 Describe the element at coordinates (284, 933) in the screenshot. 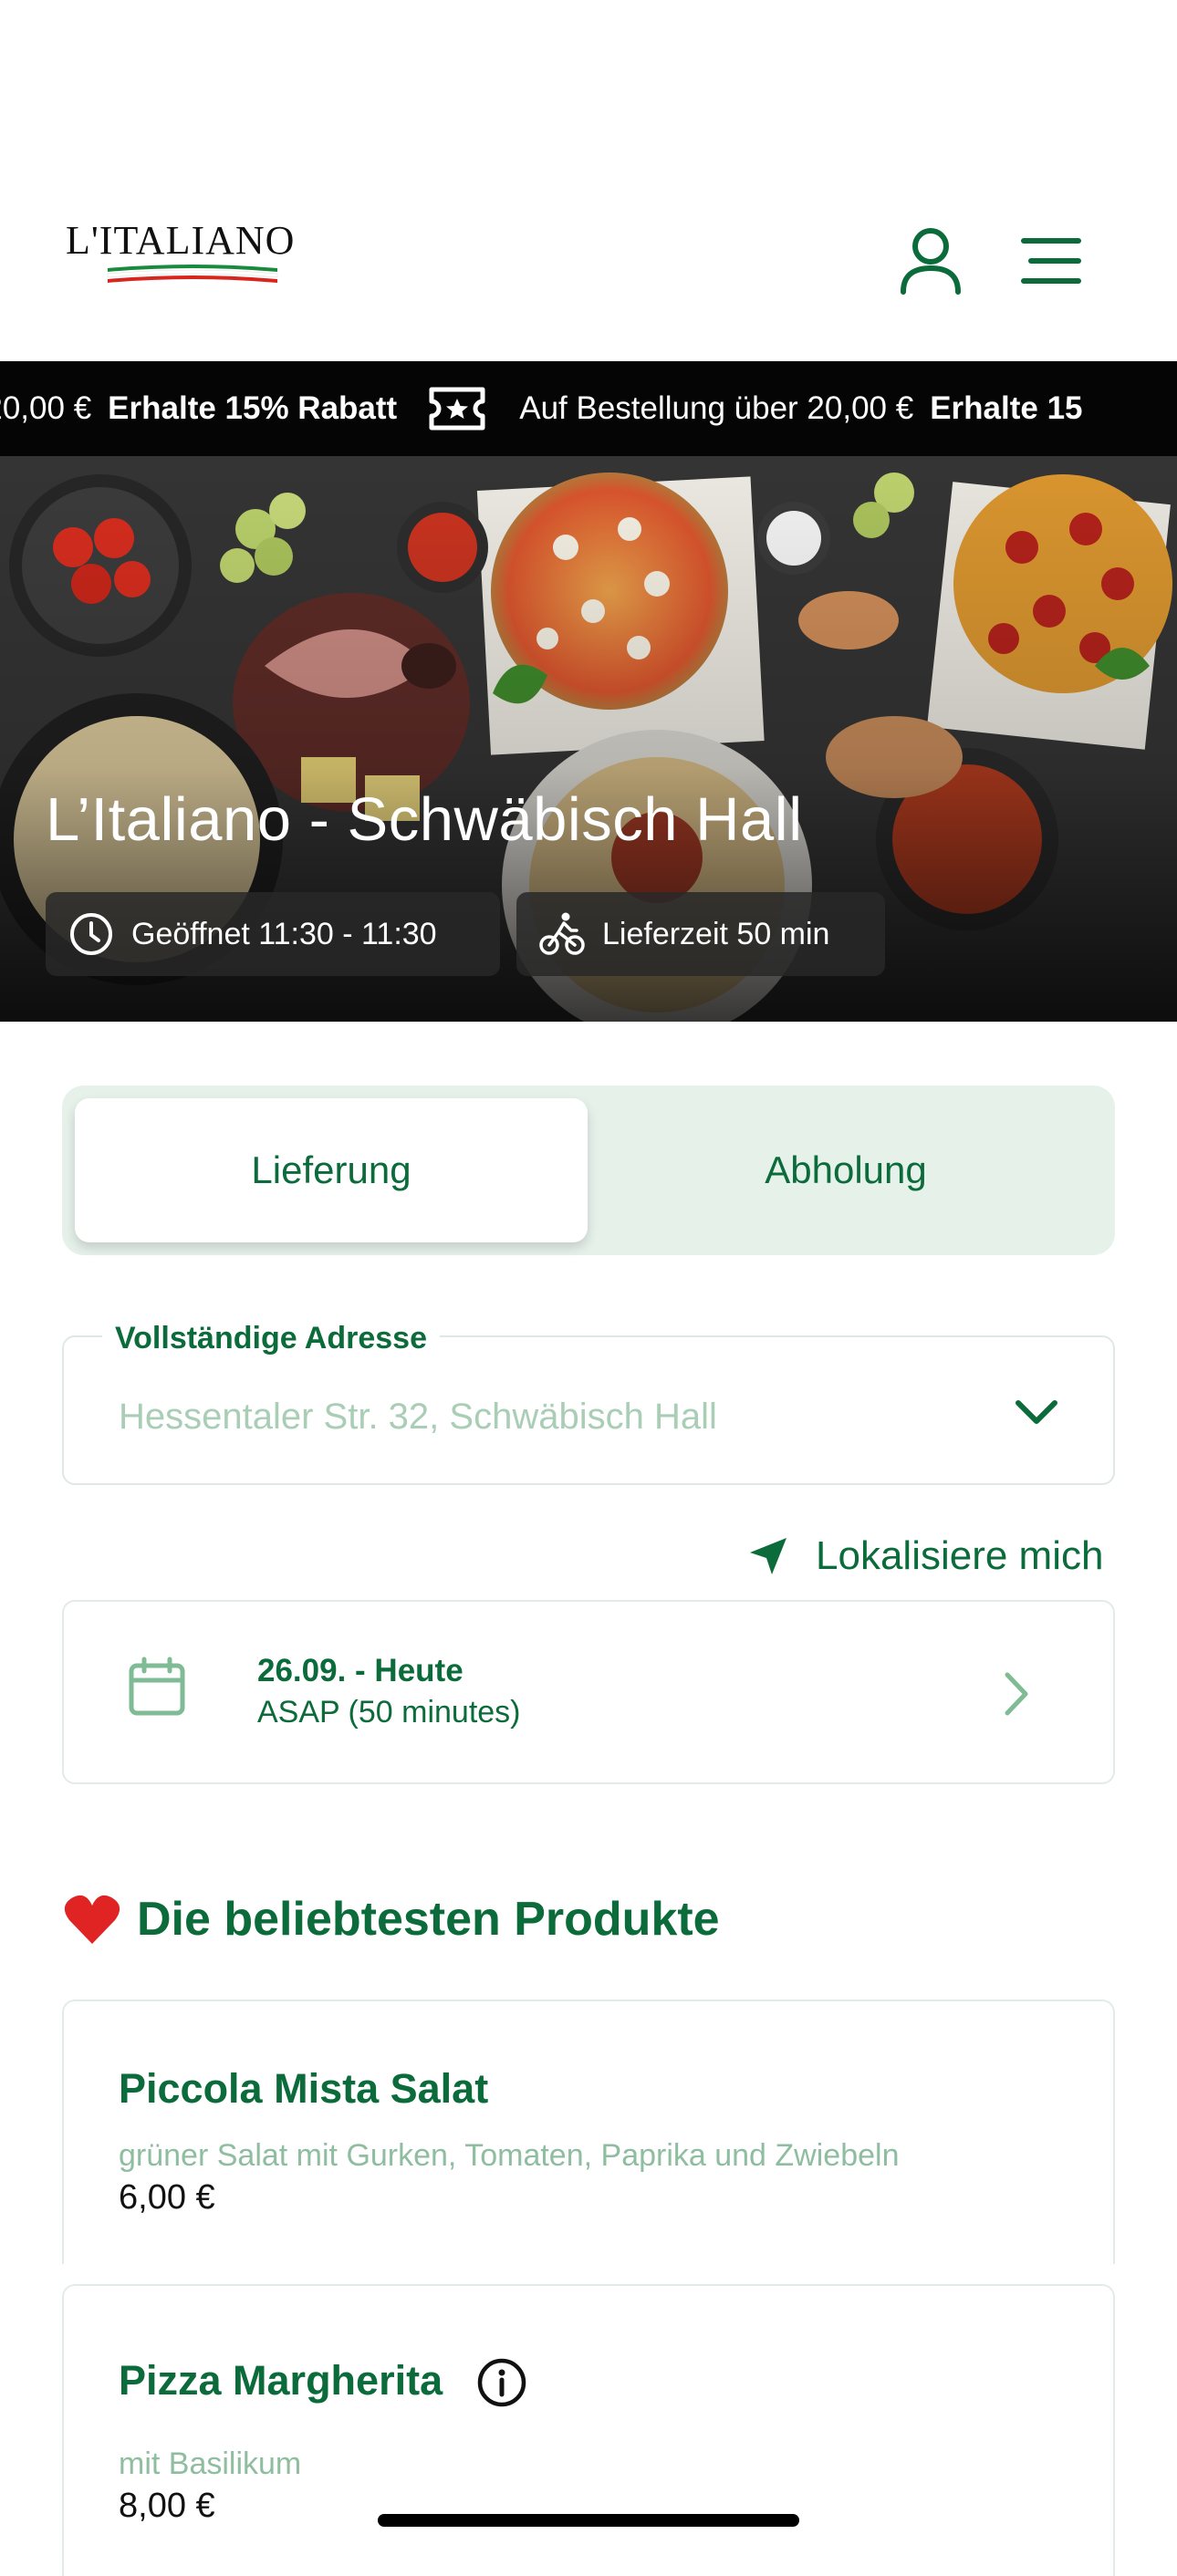

I see `opening-hours-text: Geöffnet 11:30 - 11:30` at that location.